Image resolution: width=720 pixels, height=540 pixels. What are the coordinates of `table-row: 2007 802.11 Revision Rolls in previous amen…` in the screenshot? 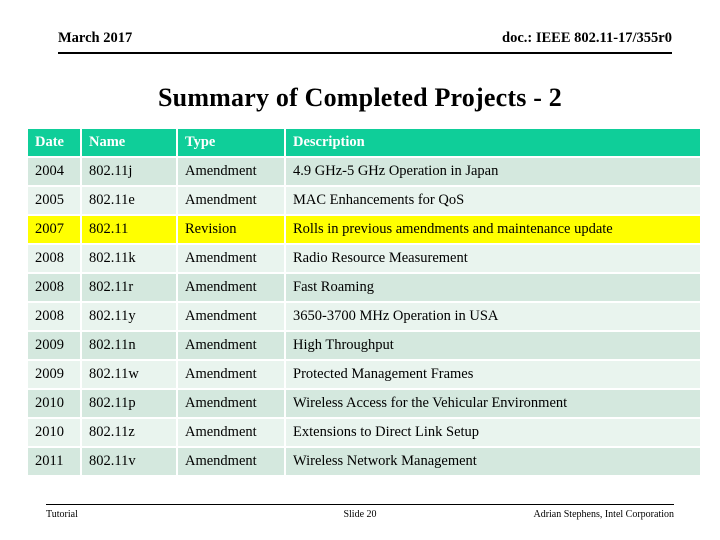 It's located at (364, 229).